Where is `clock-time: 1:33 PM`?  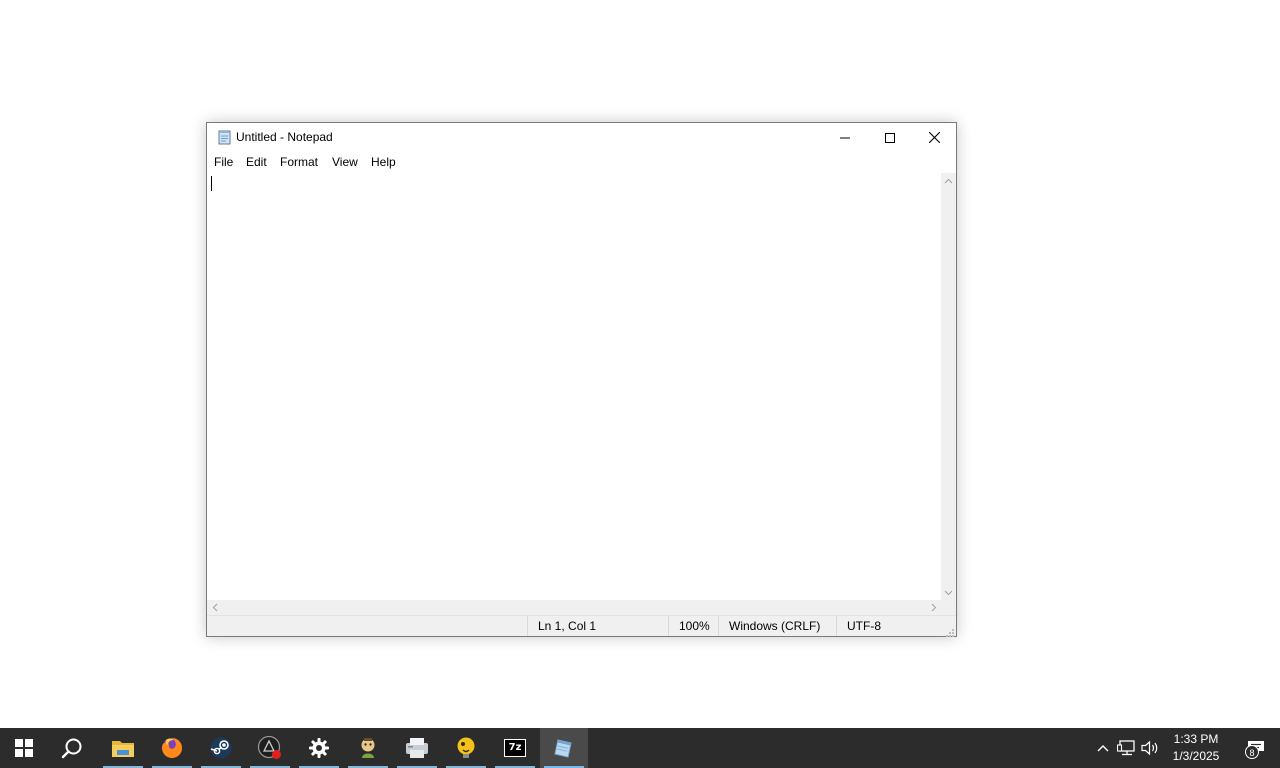 clock-time: 1:33 PM is located at coordinates (1196, 739).